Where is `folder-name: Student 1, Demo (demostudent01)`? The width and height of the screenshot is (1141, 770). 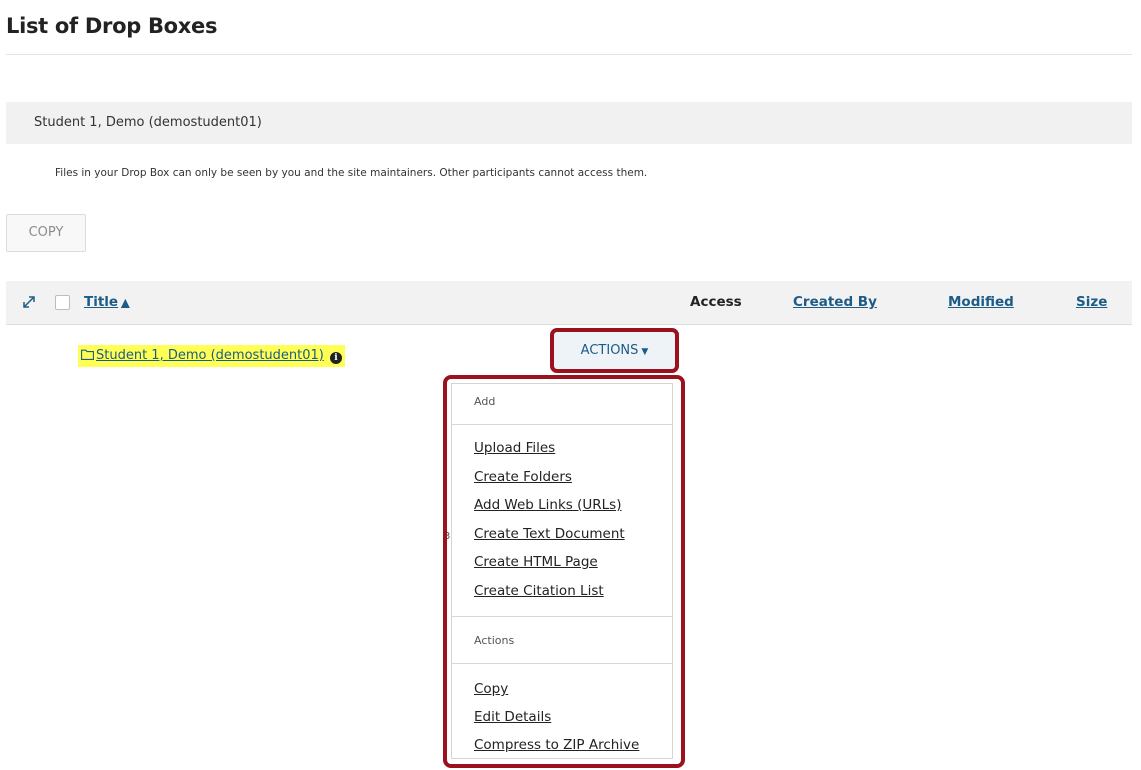
folder-name: Student 1, Demo (demostudent01) is located at coordinates (210, 355).